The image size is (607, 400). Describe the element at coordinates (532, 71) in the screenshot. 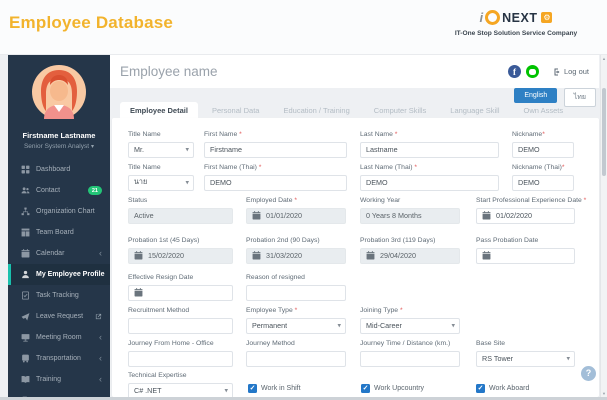

I see `line-icon` at that location.